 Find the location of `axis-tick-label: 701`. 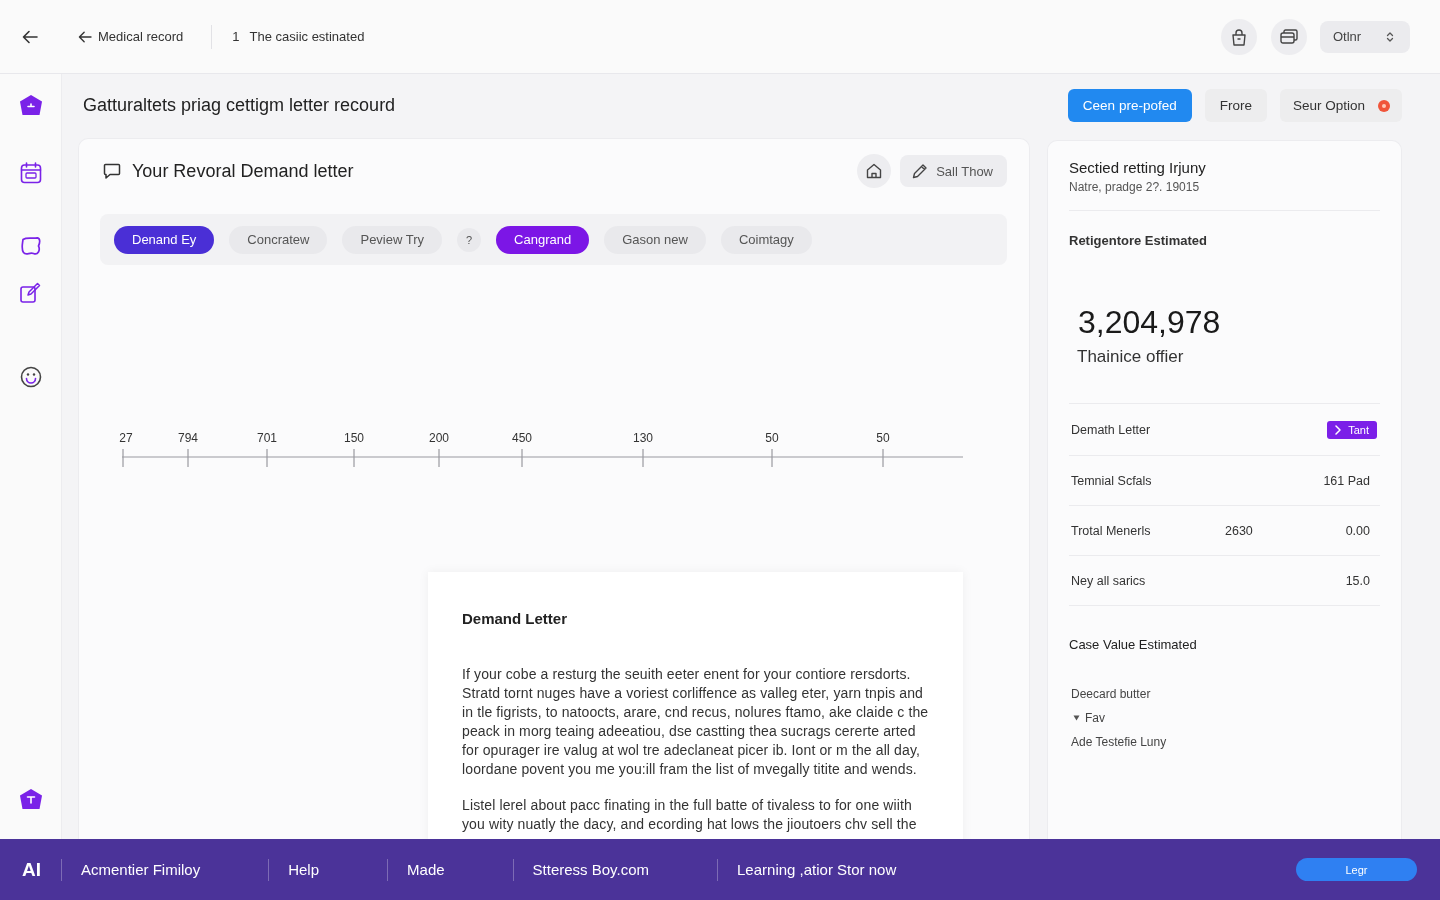

axis-tick-label: 701 is located at coordinates (267, 438).